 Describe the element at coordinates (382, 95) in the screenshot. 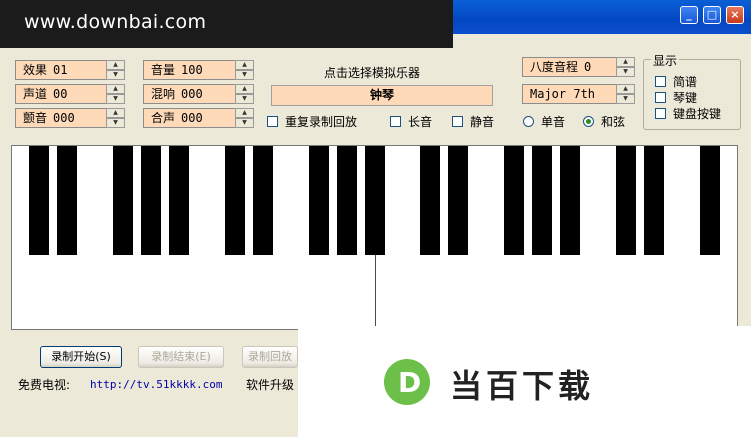

I see `instrument-selector: 钟琴` at that location.